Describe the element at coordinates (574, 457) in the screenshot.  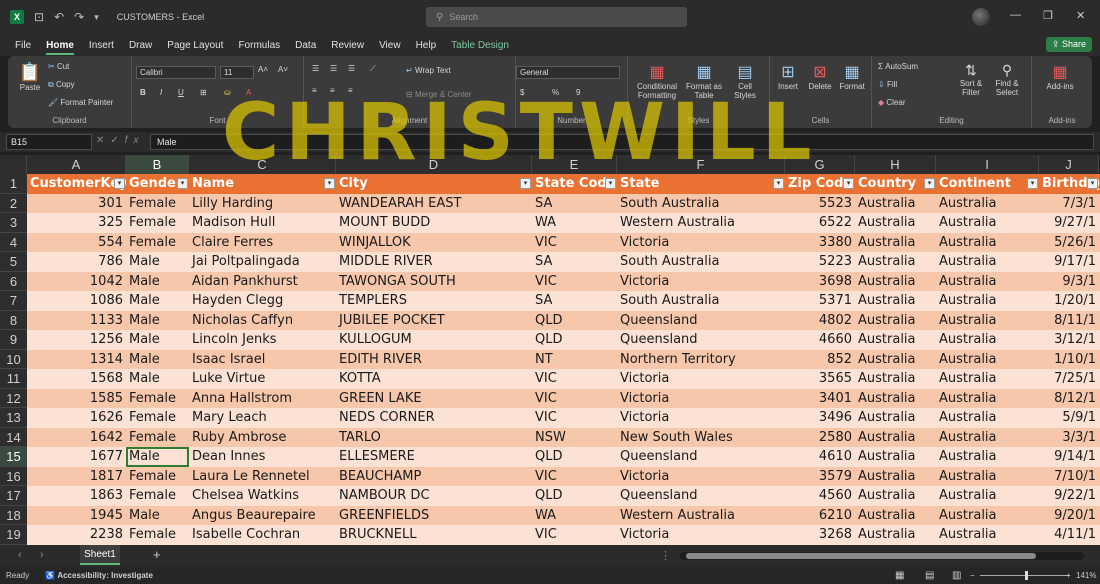
I see `table-cell: QLD` at that location.